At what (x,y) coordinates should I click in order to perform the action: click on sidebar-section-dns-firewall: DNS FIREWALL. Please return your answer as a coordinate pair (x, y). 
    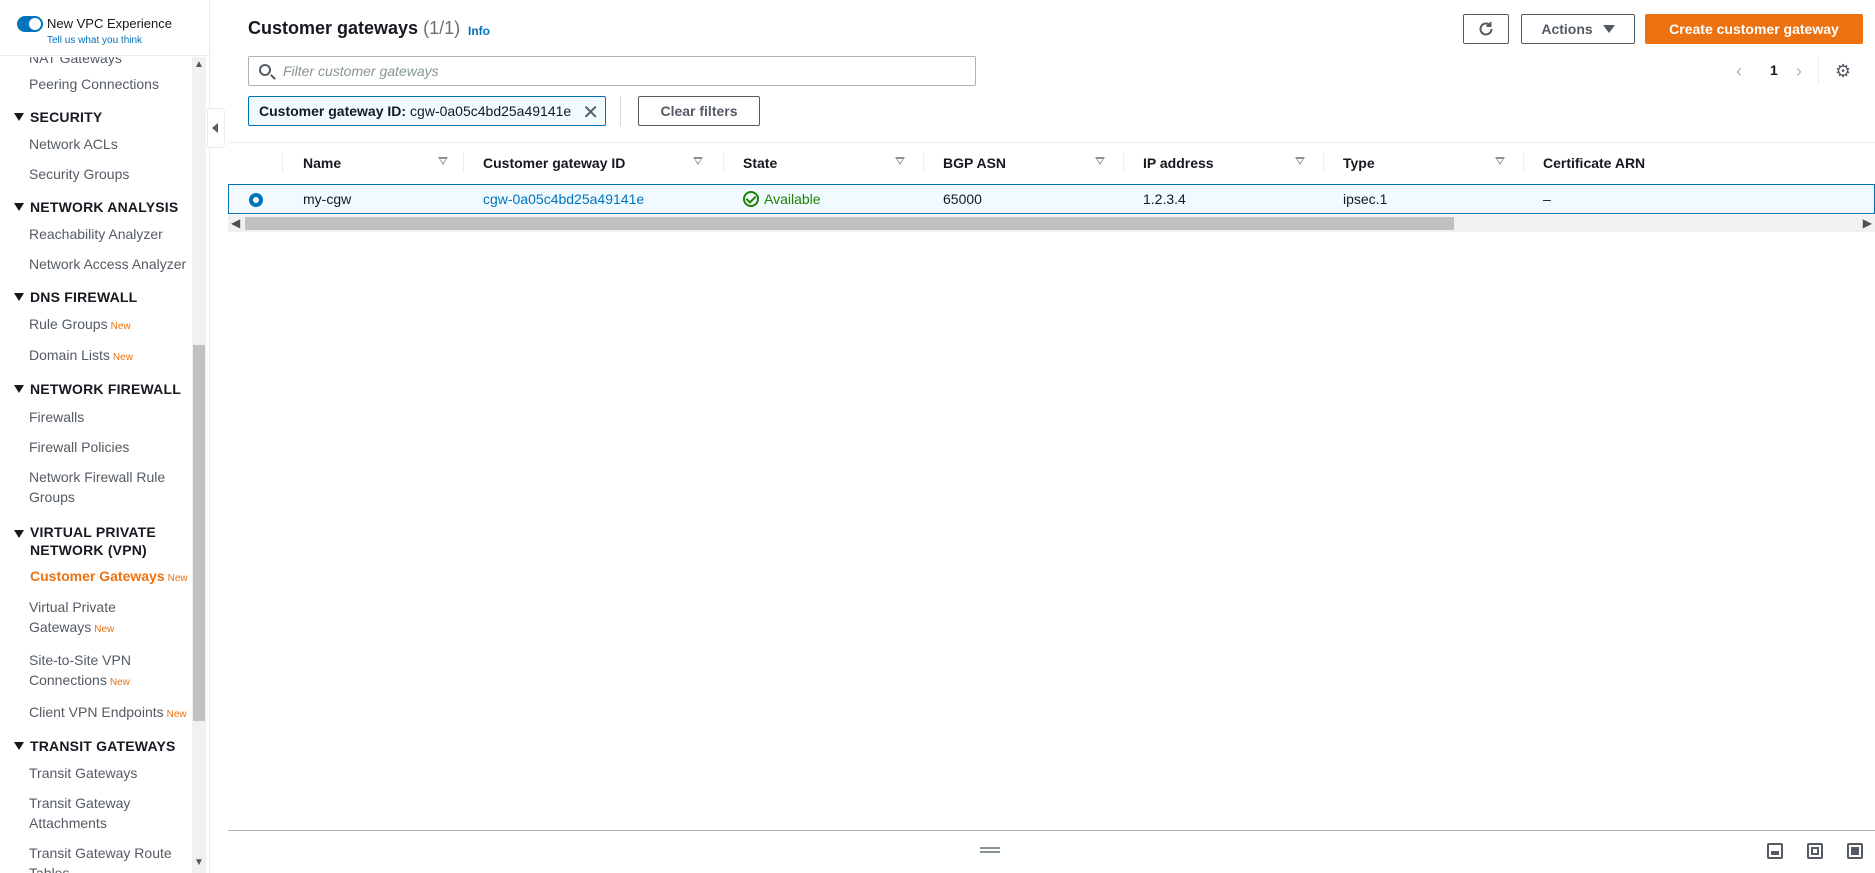
    Looking at the image, I should click on (75, 297).